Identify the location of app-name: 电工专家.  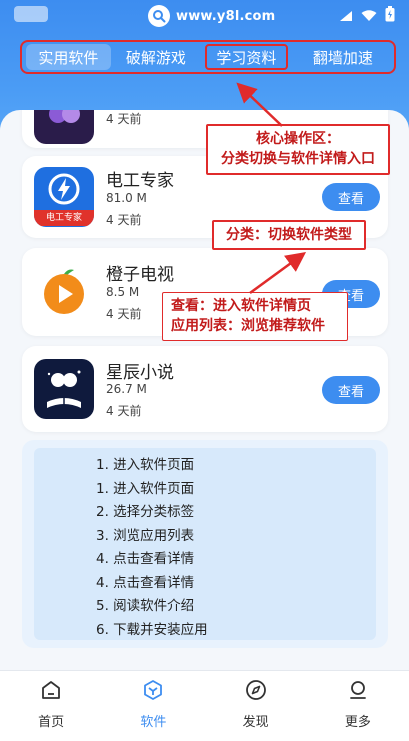
(140, 181).